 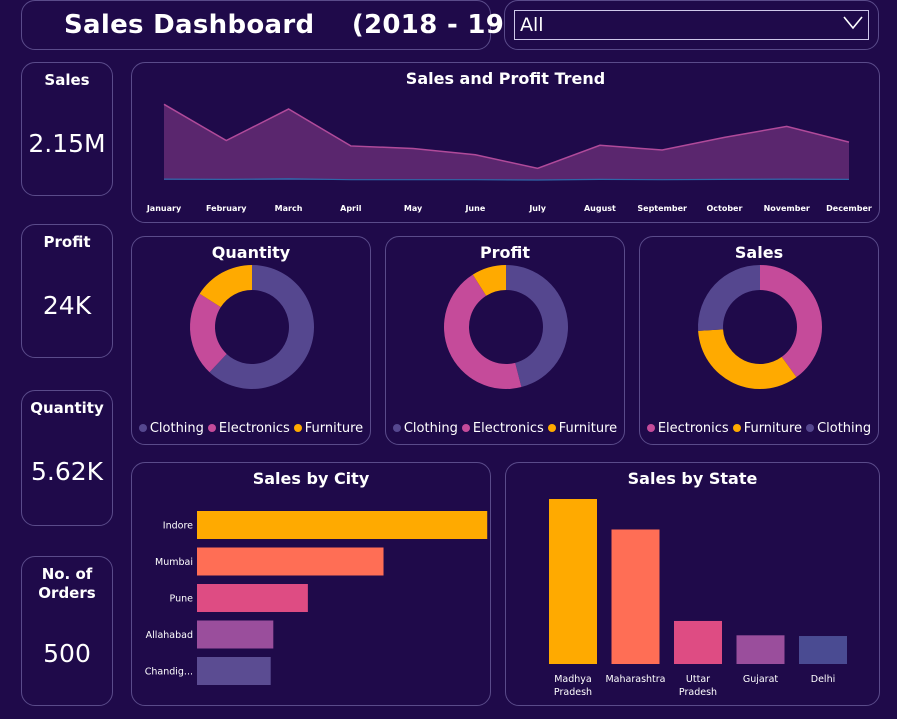 What do you see at coordinates (573, 686) in the screenshot?
I see `state-label: Madhya Pradesh` at bounding box center [573, 686].